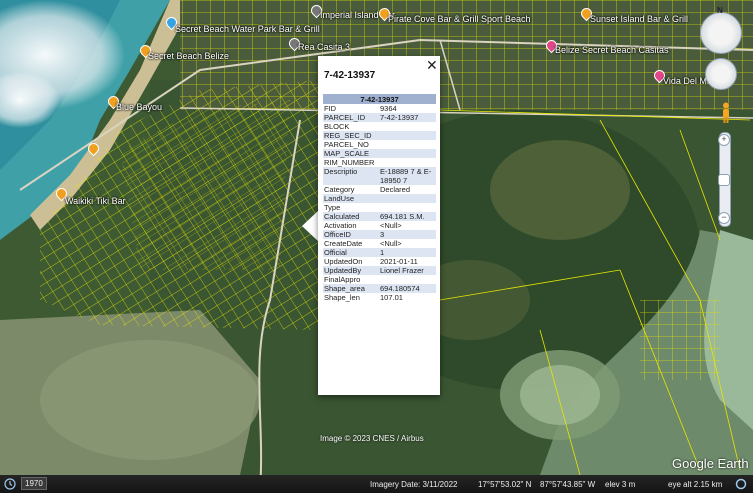 The height and width of the screenshot is (493, 753). Describe the element at coordinates (343, 261) in the screenshot. I see `attribute-key: UpdatedOn` at that location.